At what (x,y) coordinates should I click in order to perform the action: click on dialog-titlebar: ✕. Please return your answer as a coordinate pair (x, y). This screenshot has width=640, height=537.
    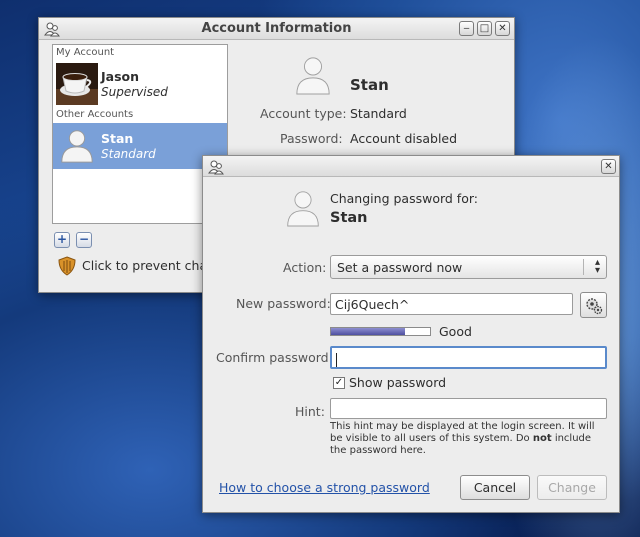
    Looking at the image, I should click on (411, 166).